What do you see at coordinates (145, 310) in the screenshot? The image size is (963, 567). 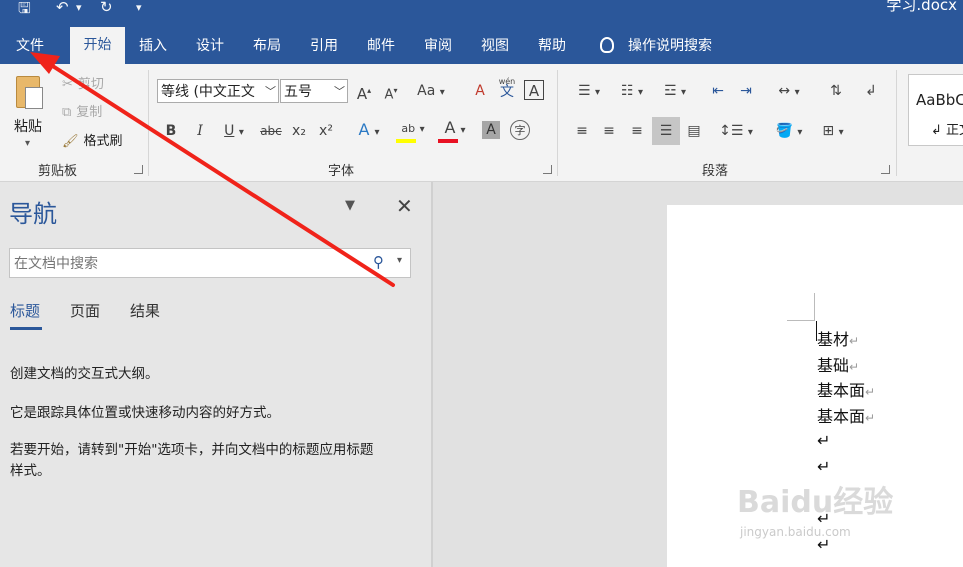 I see `nav-tab-results: 结果` at bounding box center [145, 310].